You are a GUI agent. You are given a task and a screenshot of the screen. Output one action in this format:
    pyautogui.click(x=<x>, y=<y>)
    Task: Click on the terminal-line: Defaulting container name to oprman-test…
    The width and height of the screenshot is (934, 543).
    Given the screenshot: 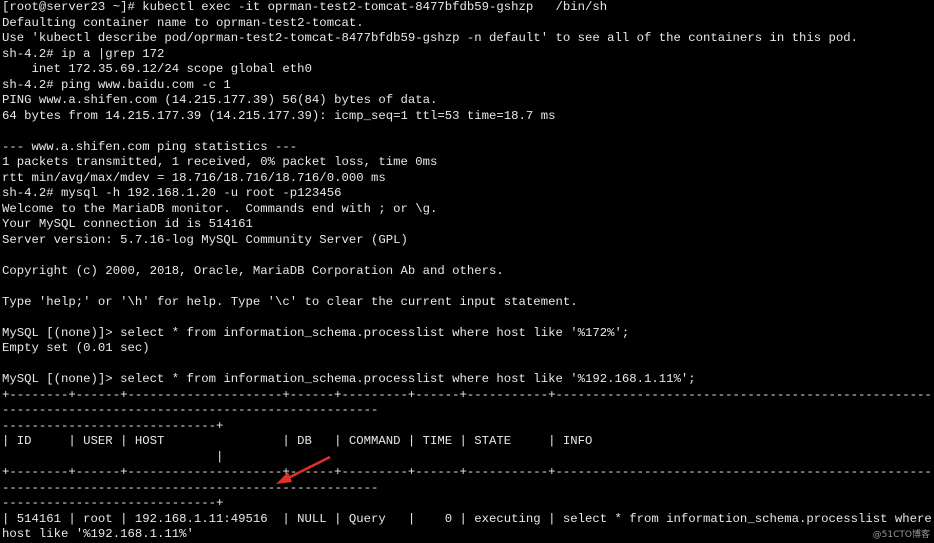 What is the action you would take?
    pyautogui.click(x=183, y=22)
    